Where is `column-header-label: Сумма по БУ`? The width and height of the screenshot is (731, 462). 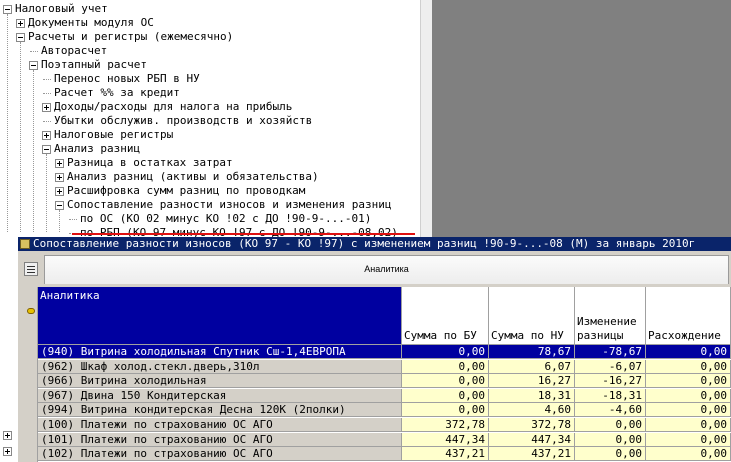
column-header-label: Сумма по БУ is located at coordinates (440, 335).